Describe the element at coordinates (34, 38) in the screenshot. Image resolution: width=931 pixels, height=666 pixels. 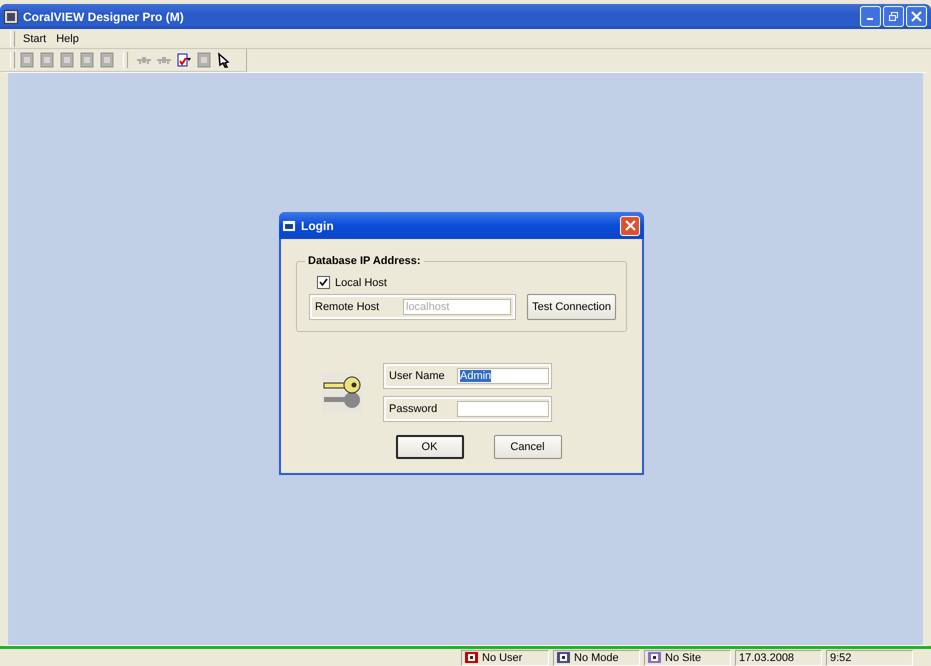
I see `menu-item: Start` at that location.